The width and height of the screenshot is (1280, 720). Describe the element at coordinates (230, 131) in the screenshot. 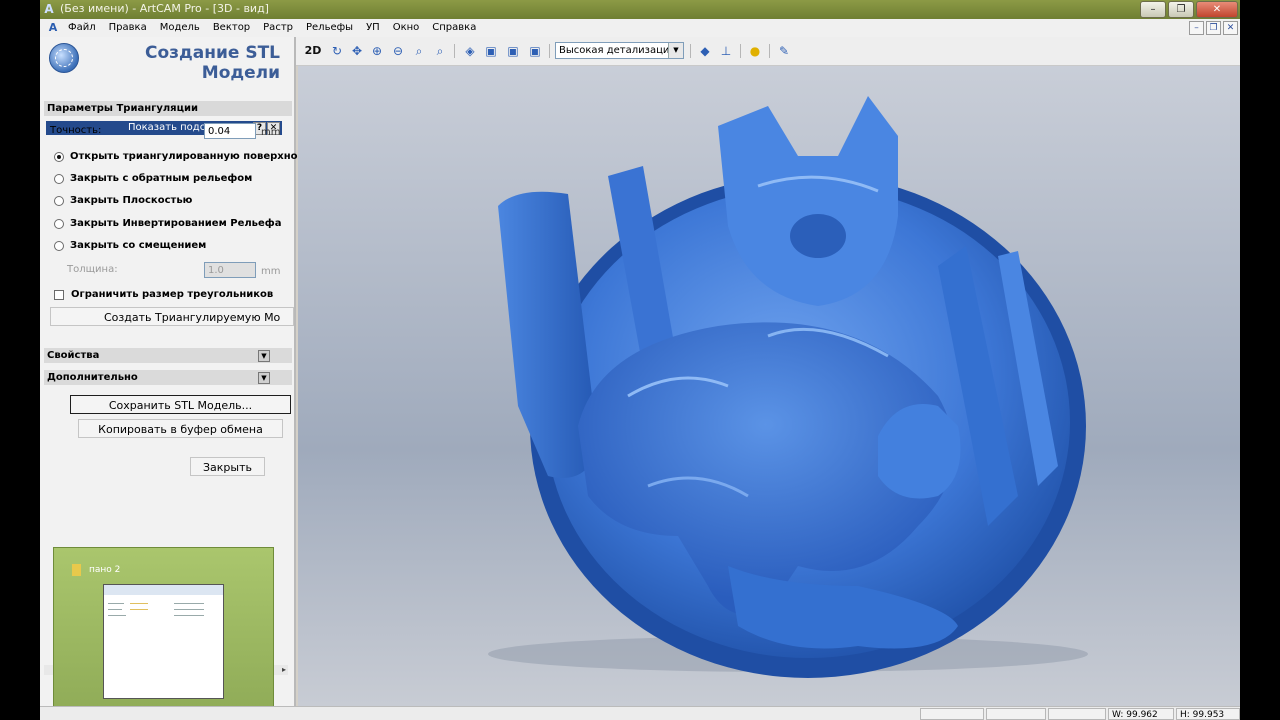

I see `precision-input: 0.04` at that location.